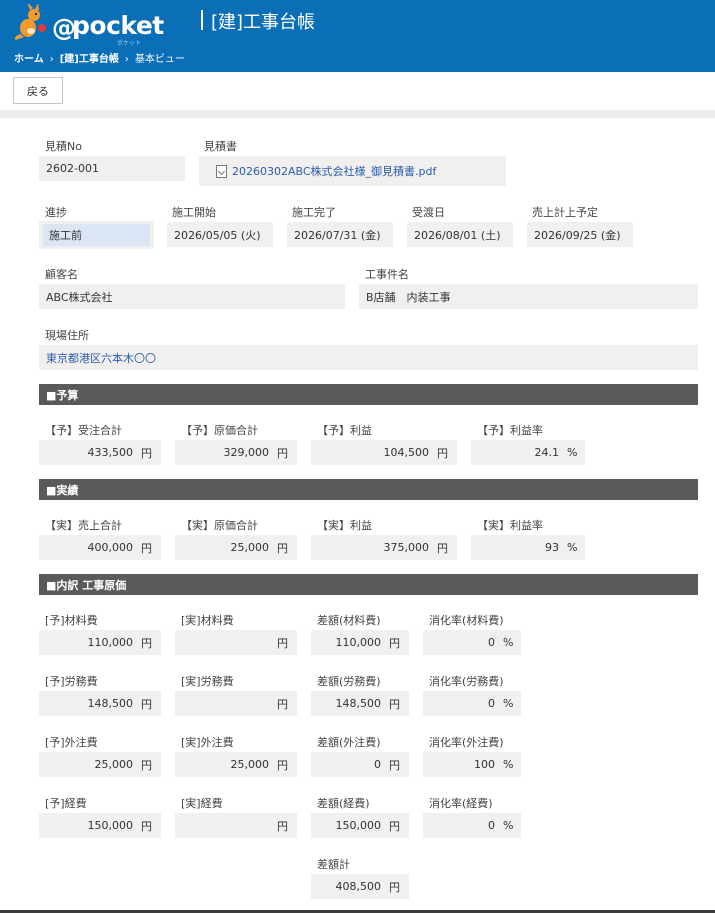  Describe the element at coordinates (207, 681) in the screenshot. I see `actual-labor-label: [実]労務費` at that location.